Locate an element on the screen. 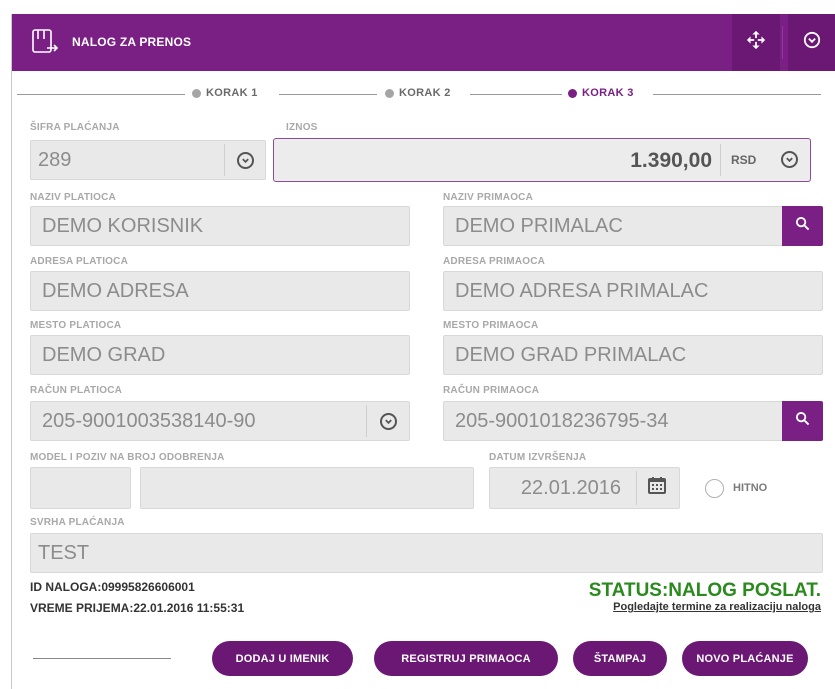 Image resolution: width=835 pixels, height=689 pixels. novo-placanje-button: NOVO PLAĆANJE is located at coordinates (745, 658).